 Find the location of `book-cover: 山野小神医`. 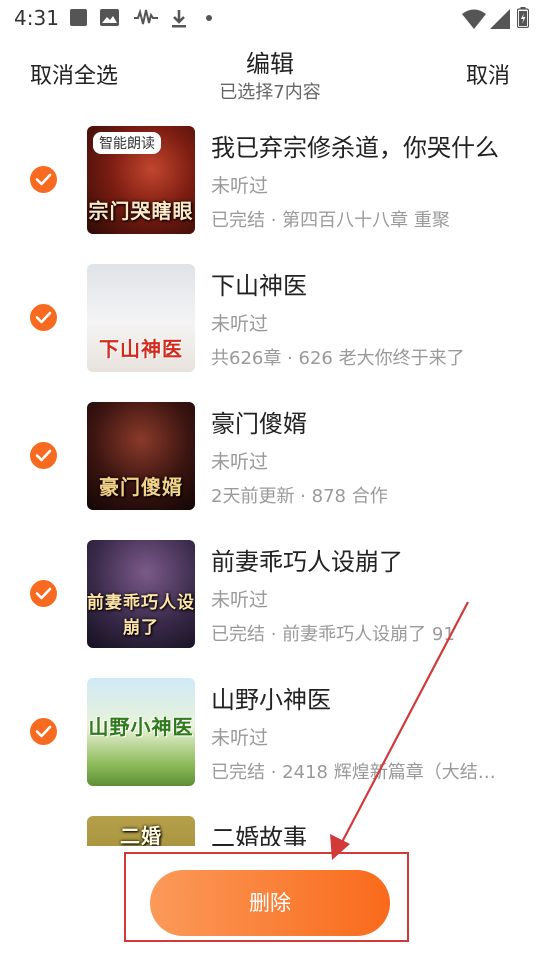

book-cover: 山野小神医 is located at coordinates (141, 732).